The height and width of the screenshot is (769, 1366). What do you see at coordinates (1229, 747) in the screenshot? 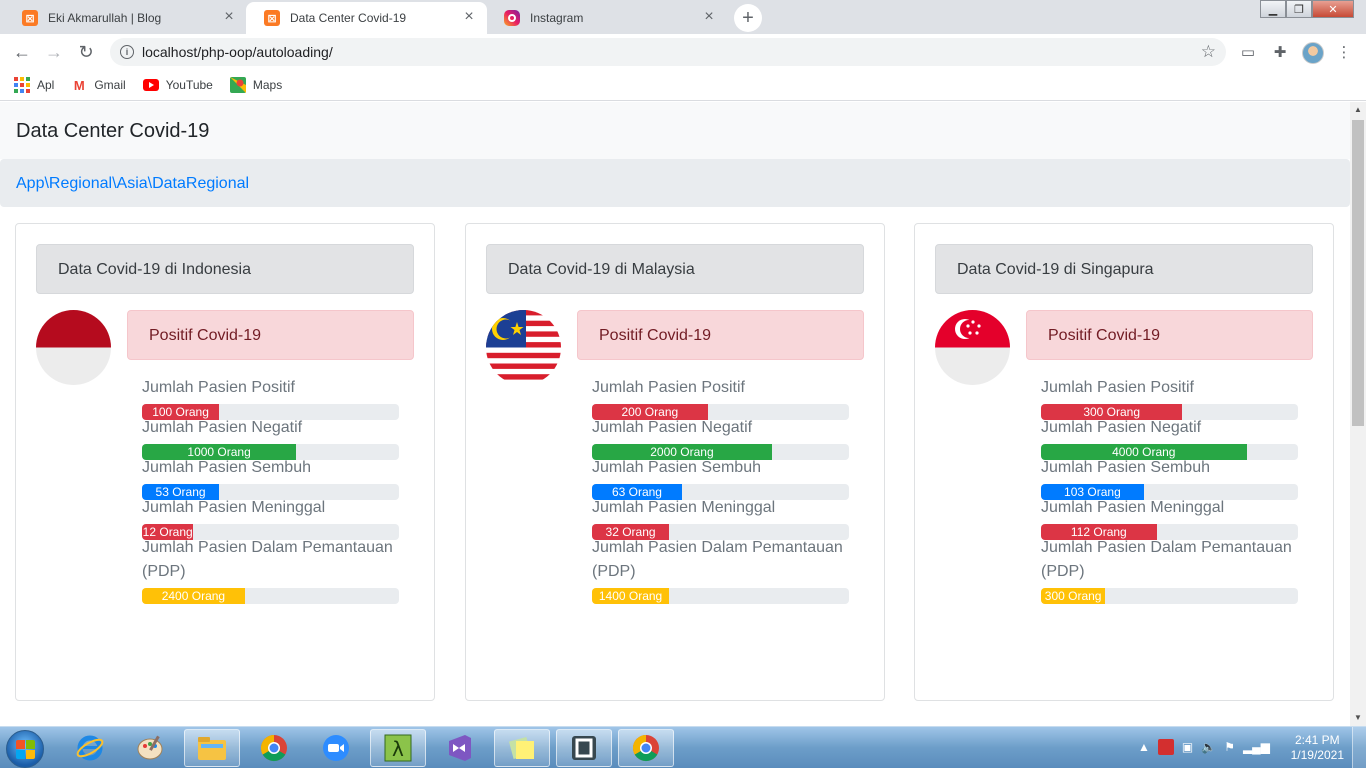
I see `flag-tray-icon: ⚑` at bounding box center [1229, 747].